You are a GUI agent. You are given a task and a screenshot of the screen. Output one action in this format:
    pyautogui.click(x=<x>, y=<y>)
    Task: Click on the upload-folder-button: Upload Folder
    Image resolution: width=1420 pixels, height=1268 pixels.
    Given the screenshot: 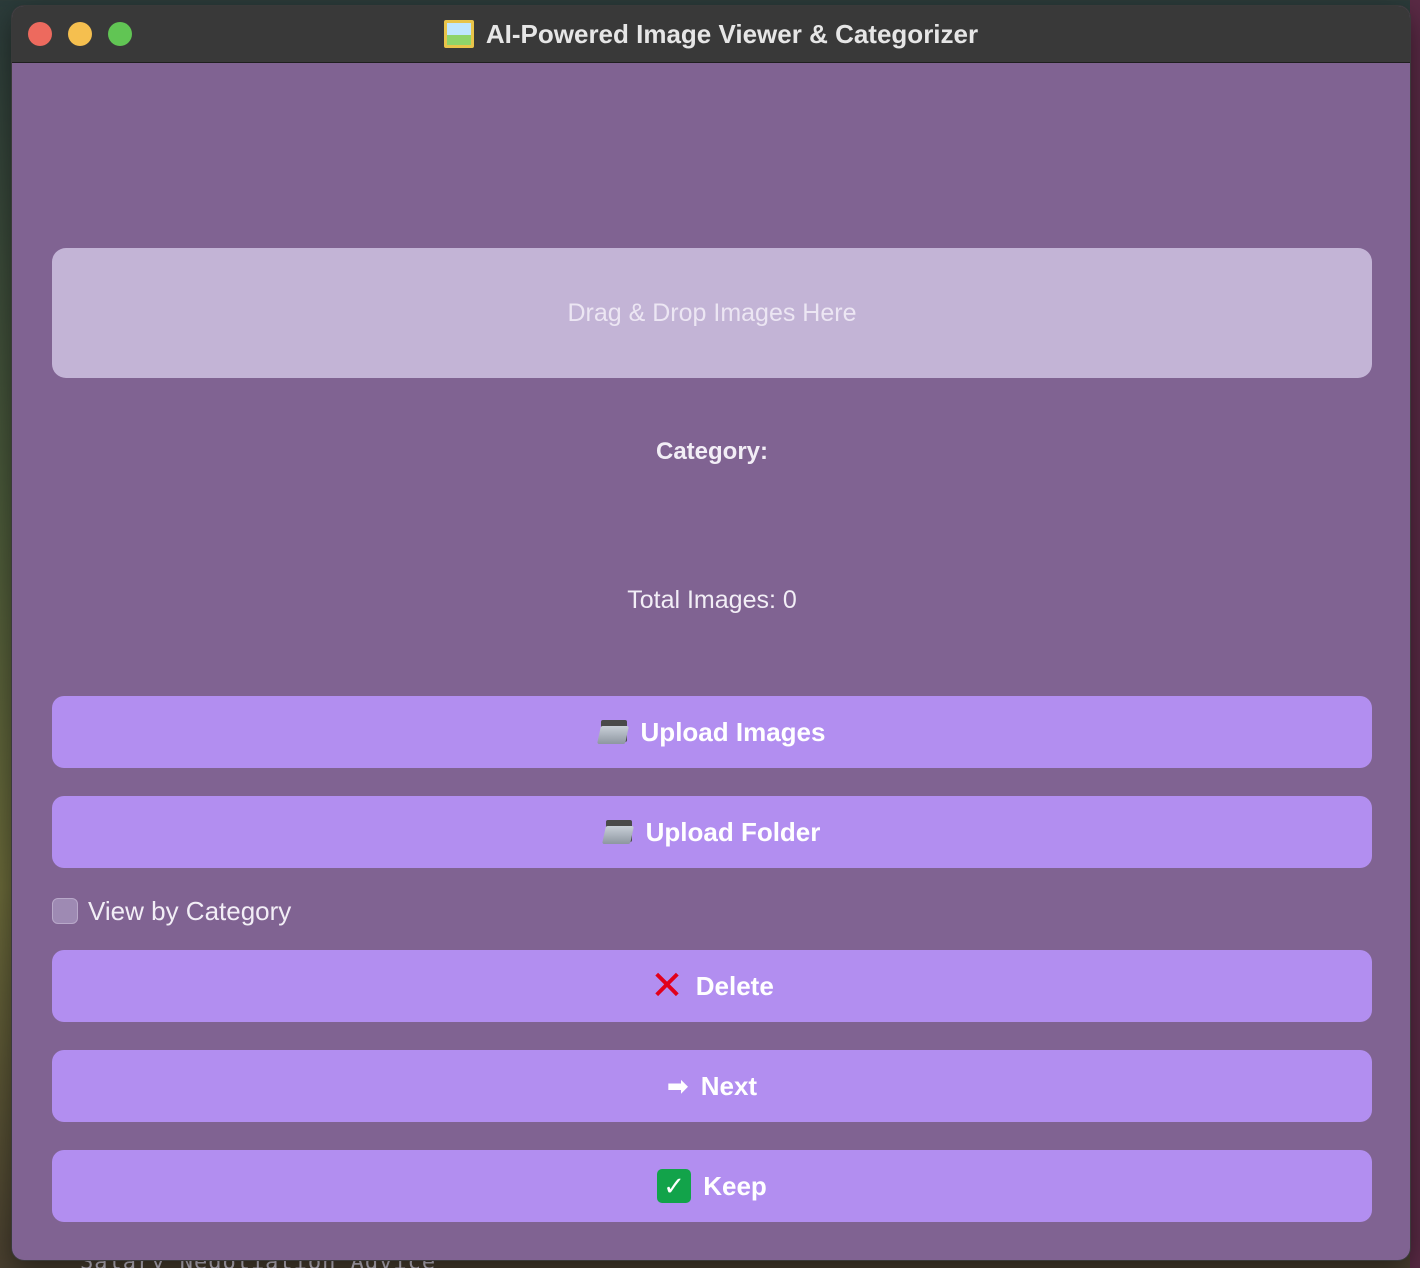 What is the action you would take?
    pyautogui.click(x=712, y=832)
    